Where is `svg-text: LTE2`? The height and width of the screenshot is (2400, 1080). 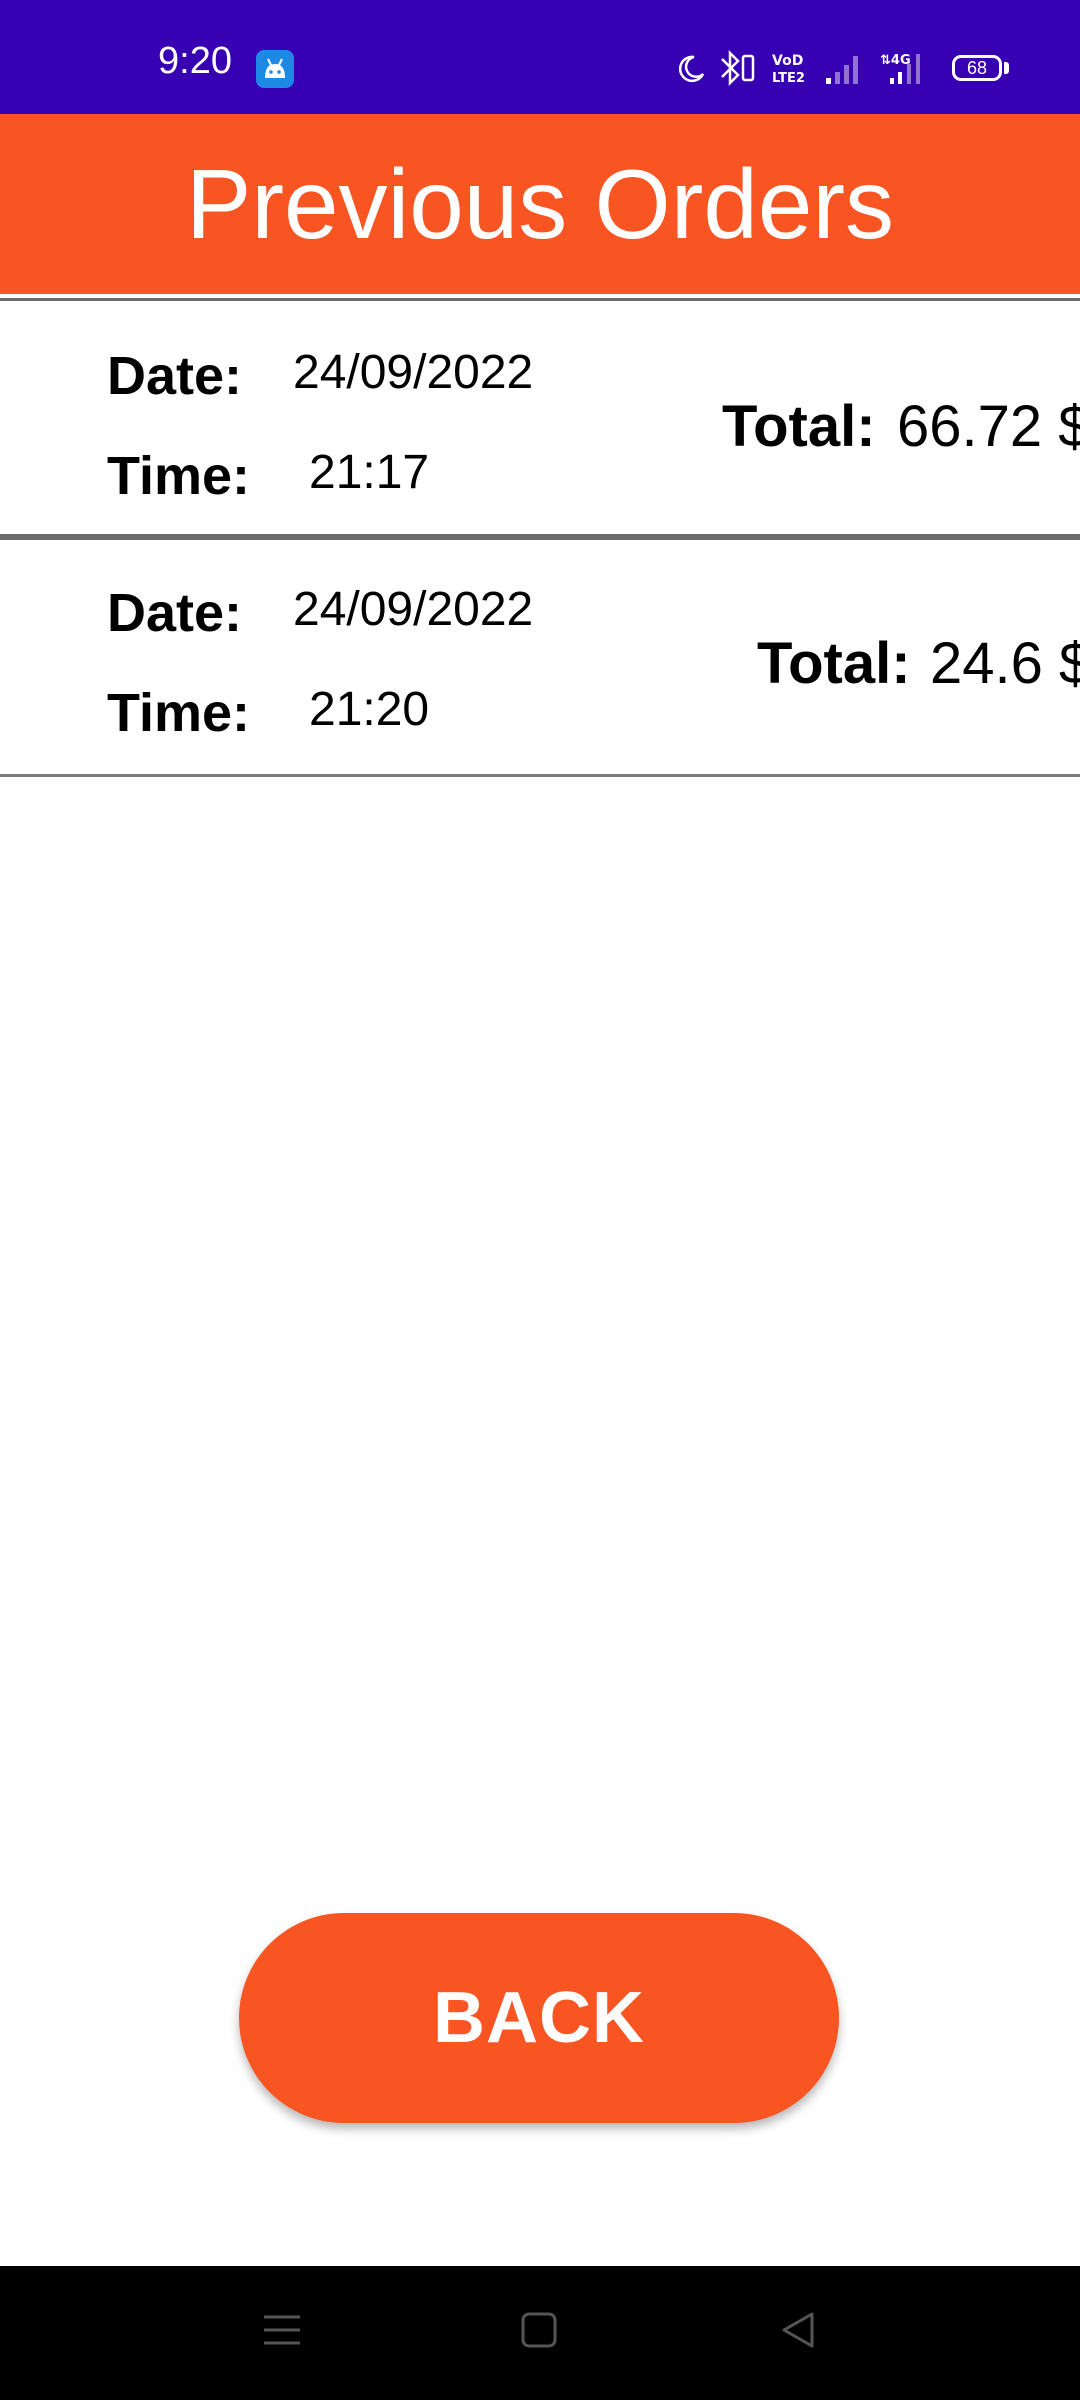
svg-text: LTE2 is located at coordinates (788, 78).